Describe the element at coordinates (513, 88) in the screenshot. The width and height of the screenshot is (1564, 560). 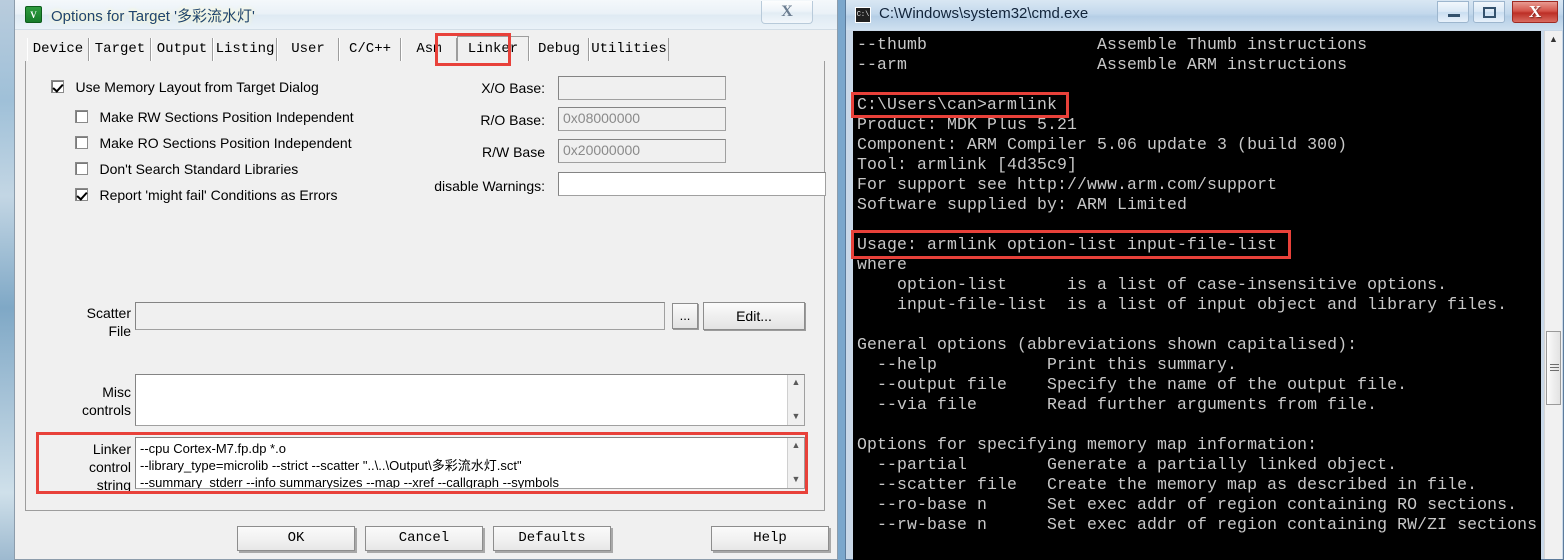
I see `xo-base-label: X/O Base:` at that location.